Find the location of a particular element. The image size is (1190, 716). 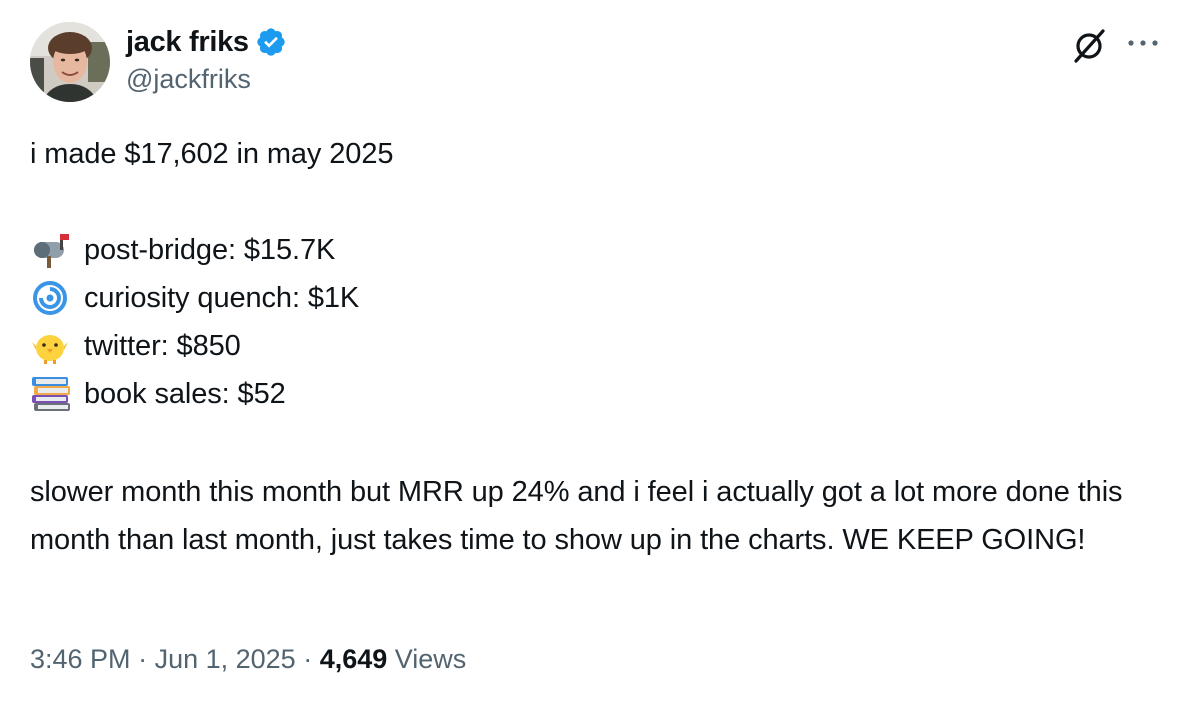

avatar is located at coordinates (70, 62).